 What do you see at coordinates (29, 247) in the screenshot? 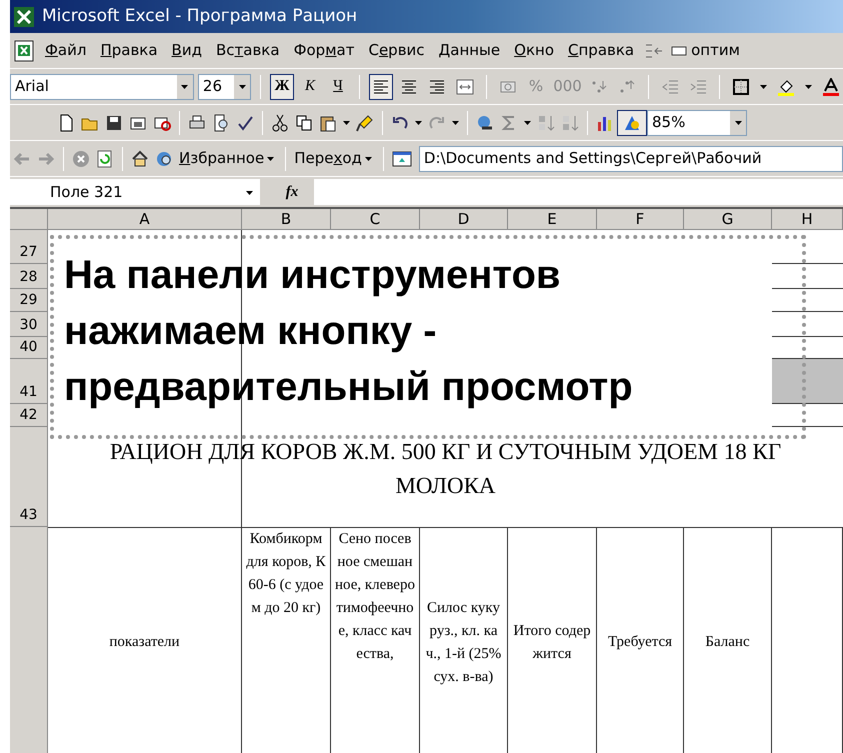
I see `row-header: 27` at bounding box center [29, 247].